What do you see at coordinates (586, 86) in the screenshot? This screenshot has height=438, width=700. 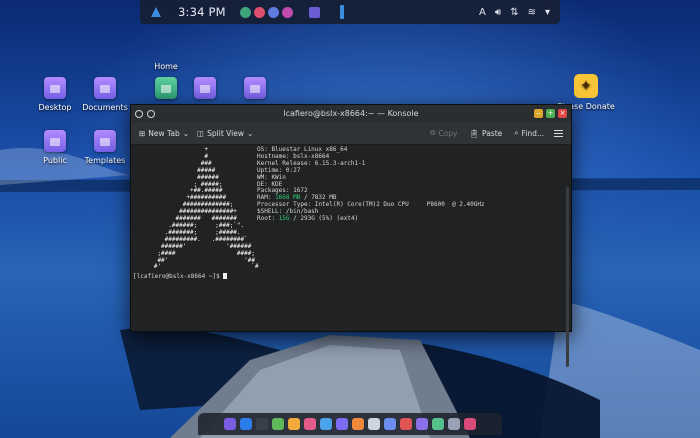 I see `donate-icon: ✦` at bounding box center [586, 86].